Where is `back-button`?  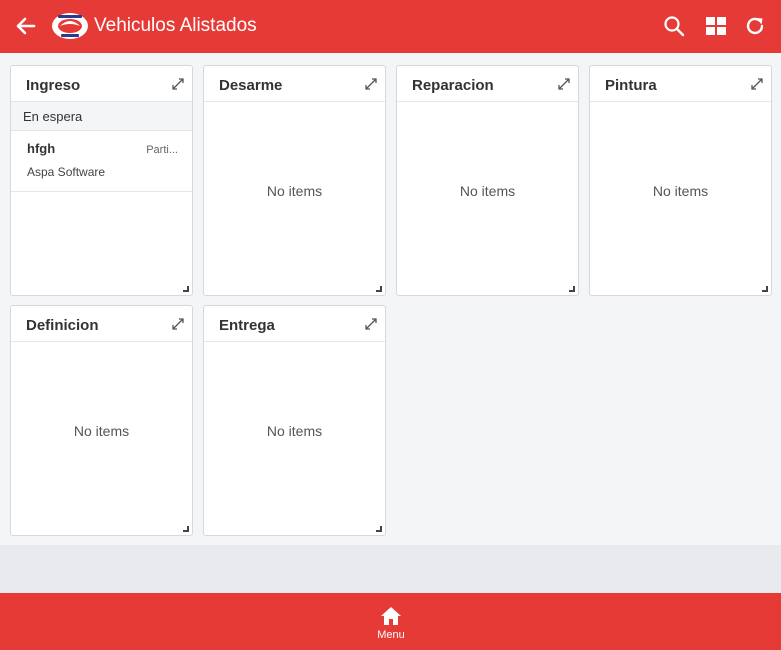 back-button is located at coordinates (25, 26).